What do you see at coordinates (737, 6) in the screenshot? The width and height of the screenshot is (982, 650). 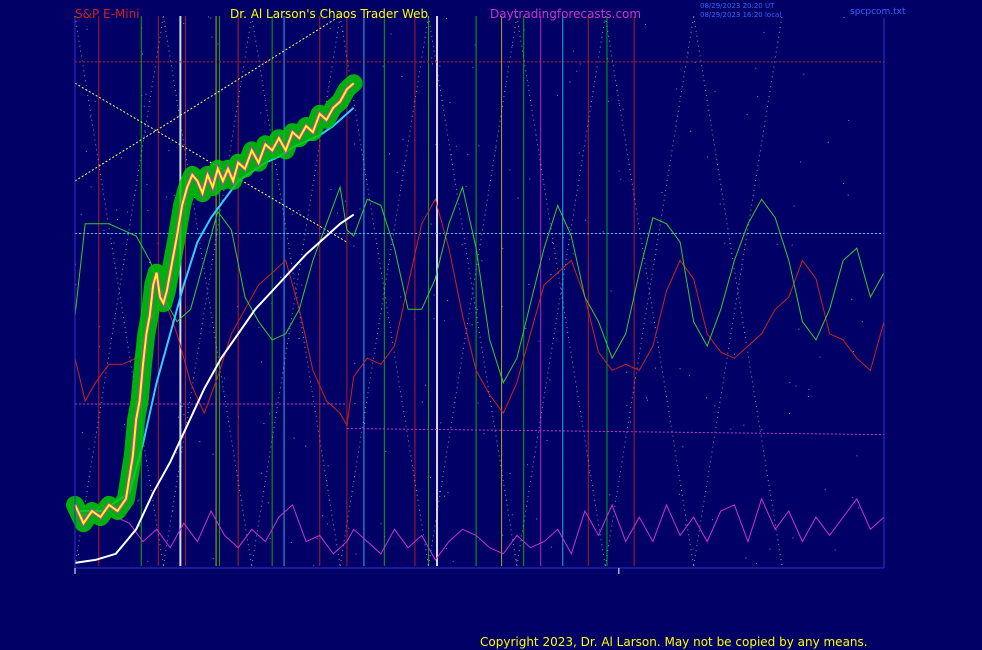 I see `timestamp-ut: 08/29/2023 20:20 UT` at bounding box center [737, 6].